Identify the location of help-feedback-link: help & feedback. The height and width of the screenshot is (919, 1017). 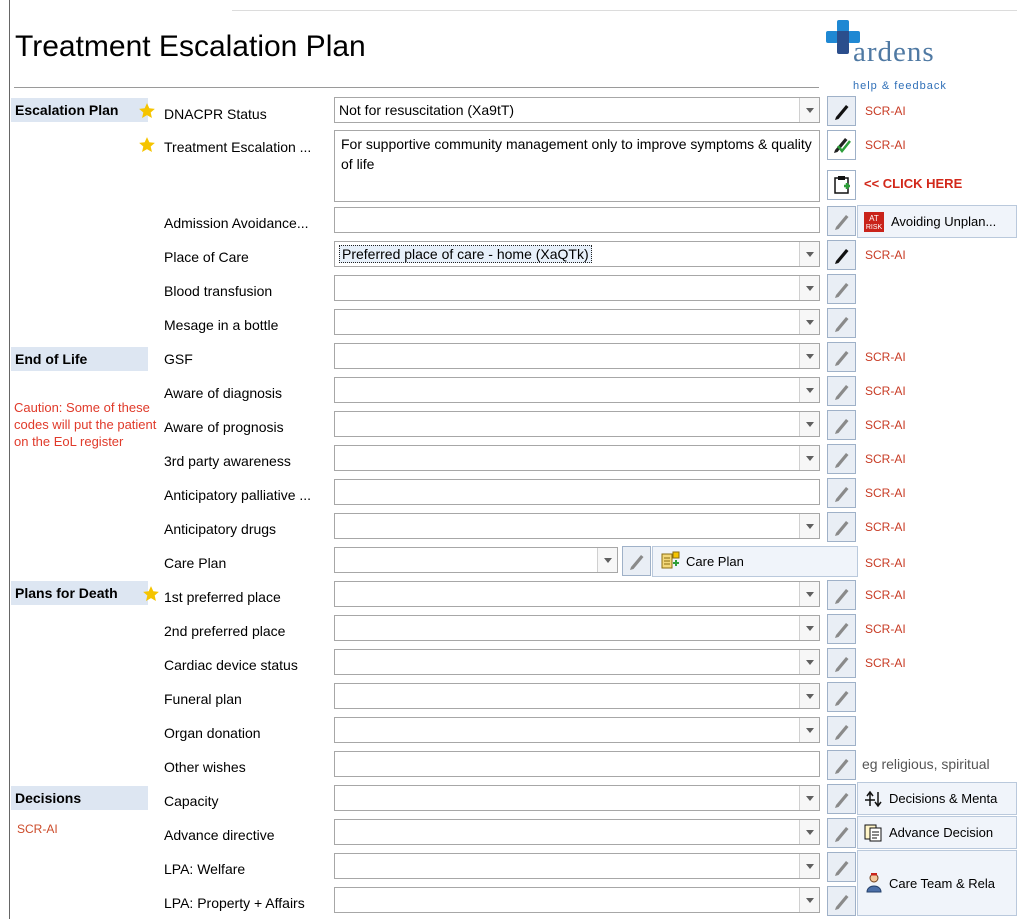
(900, 86).